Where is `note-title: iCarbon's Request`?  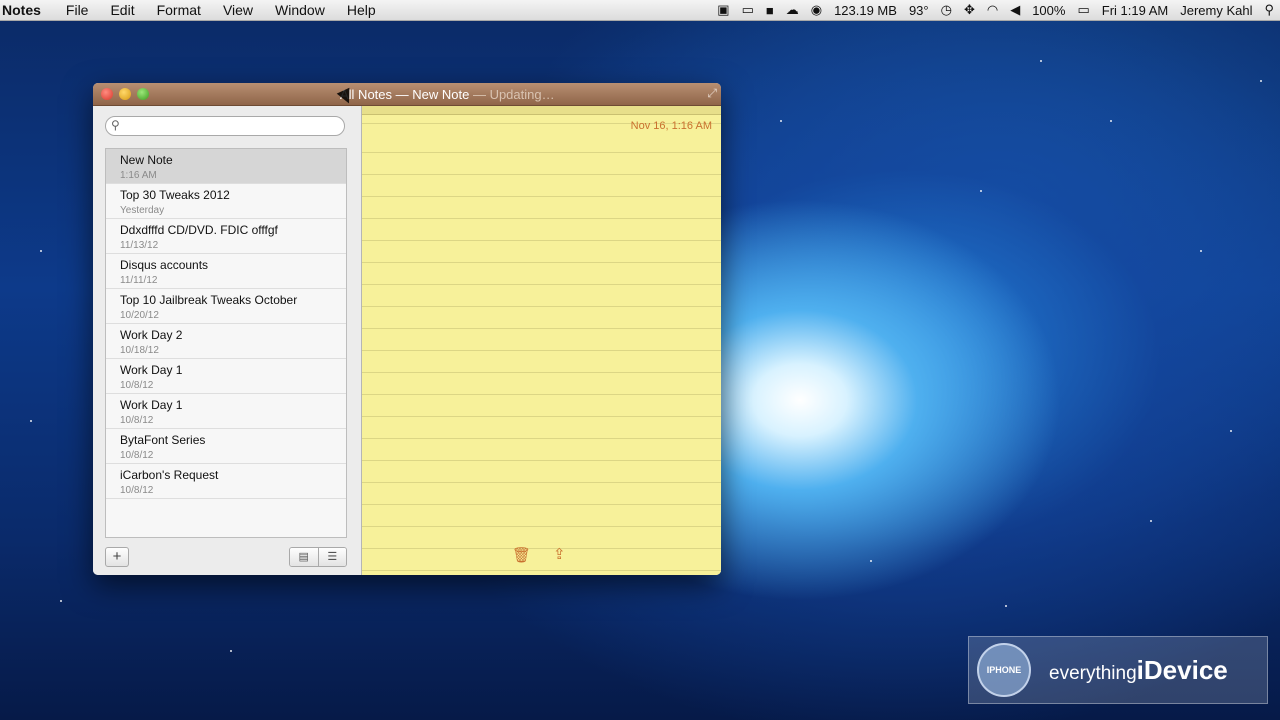
note-title: iCarbon's Request is located at coordinates (169, 475).